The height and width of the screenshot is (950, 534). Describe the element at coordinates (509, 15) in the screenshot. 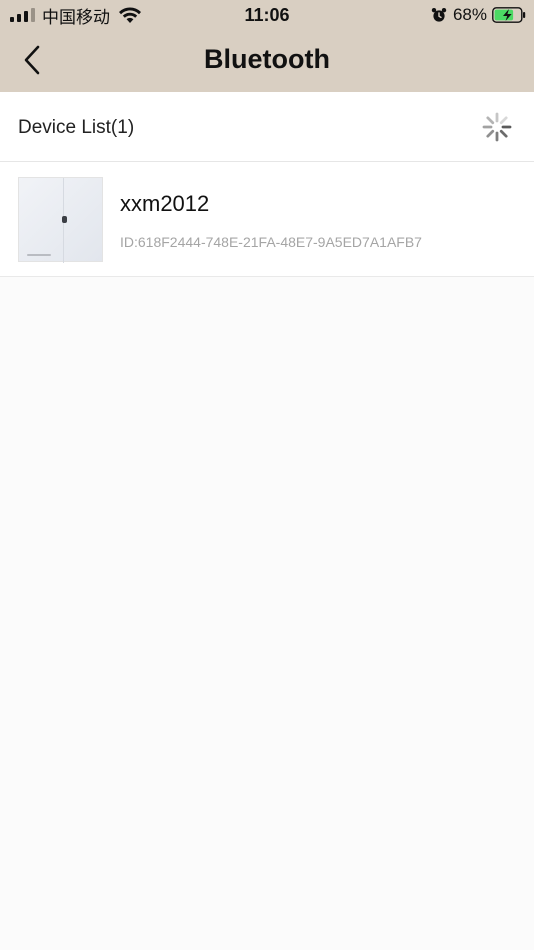

I see `battery-charging-icon` at that location.